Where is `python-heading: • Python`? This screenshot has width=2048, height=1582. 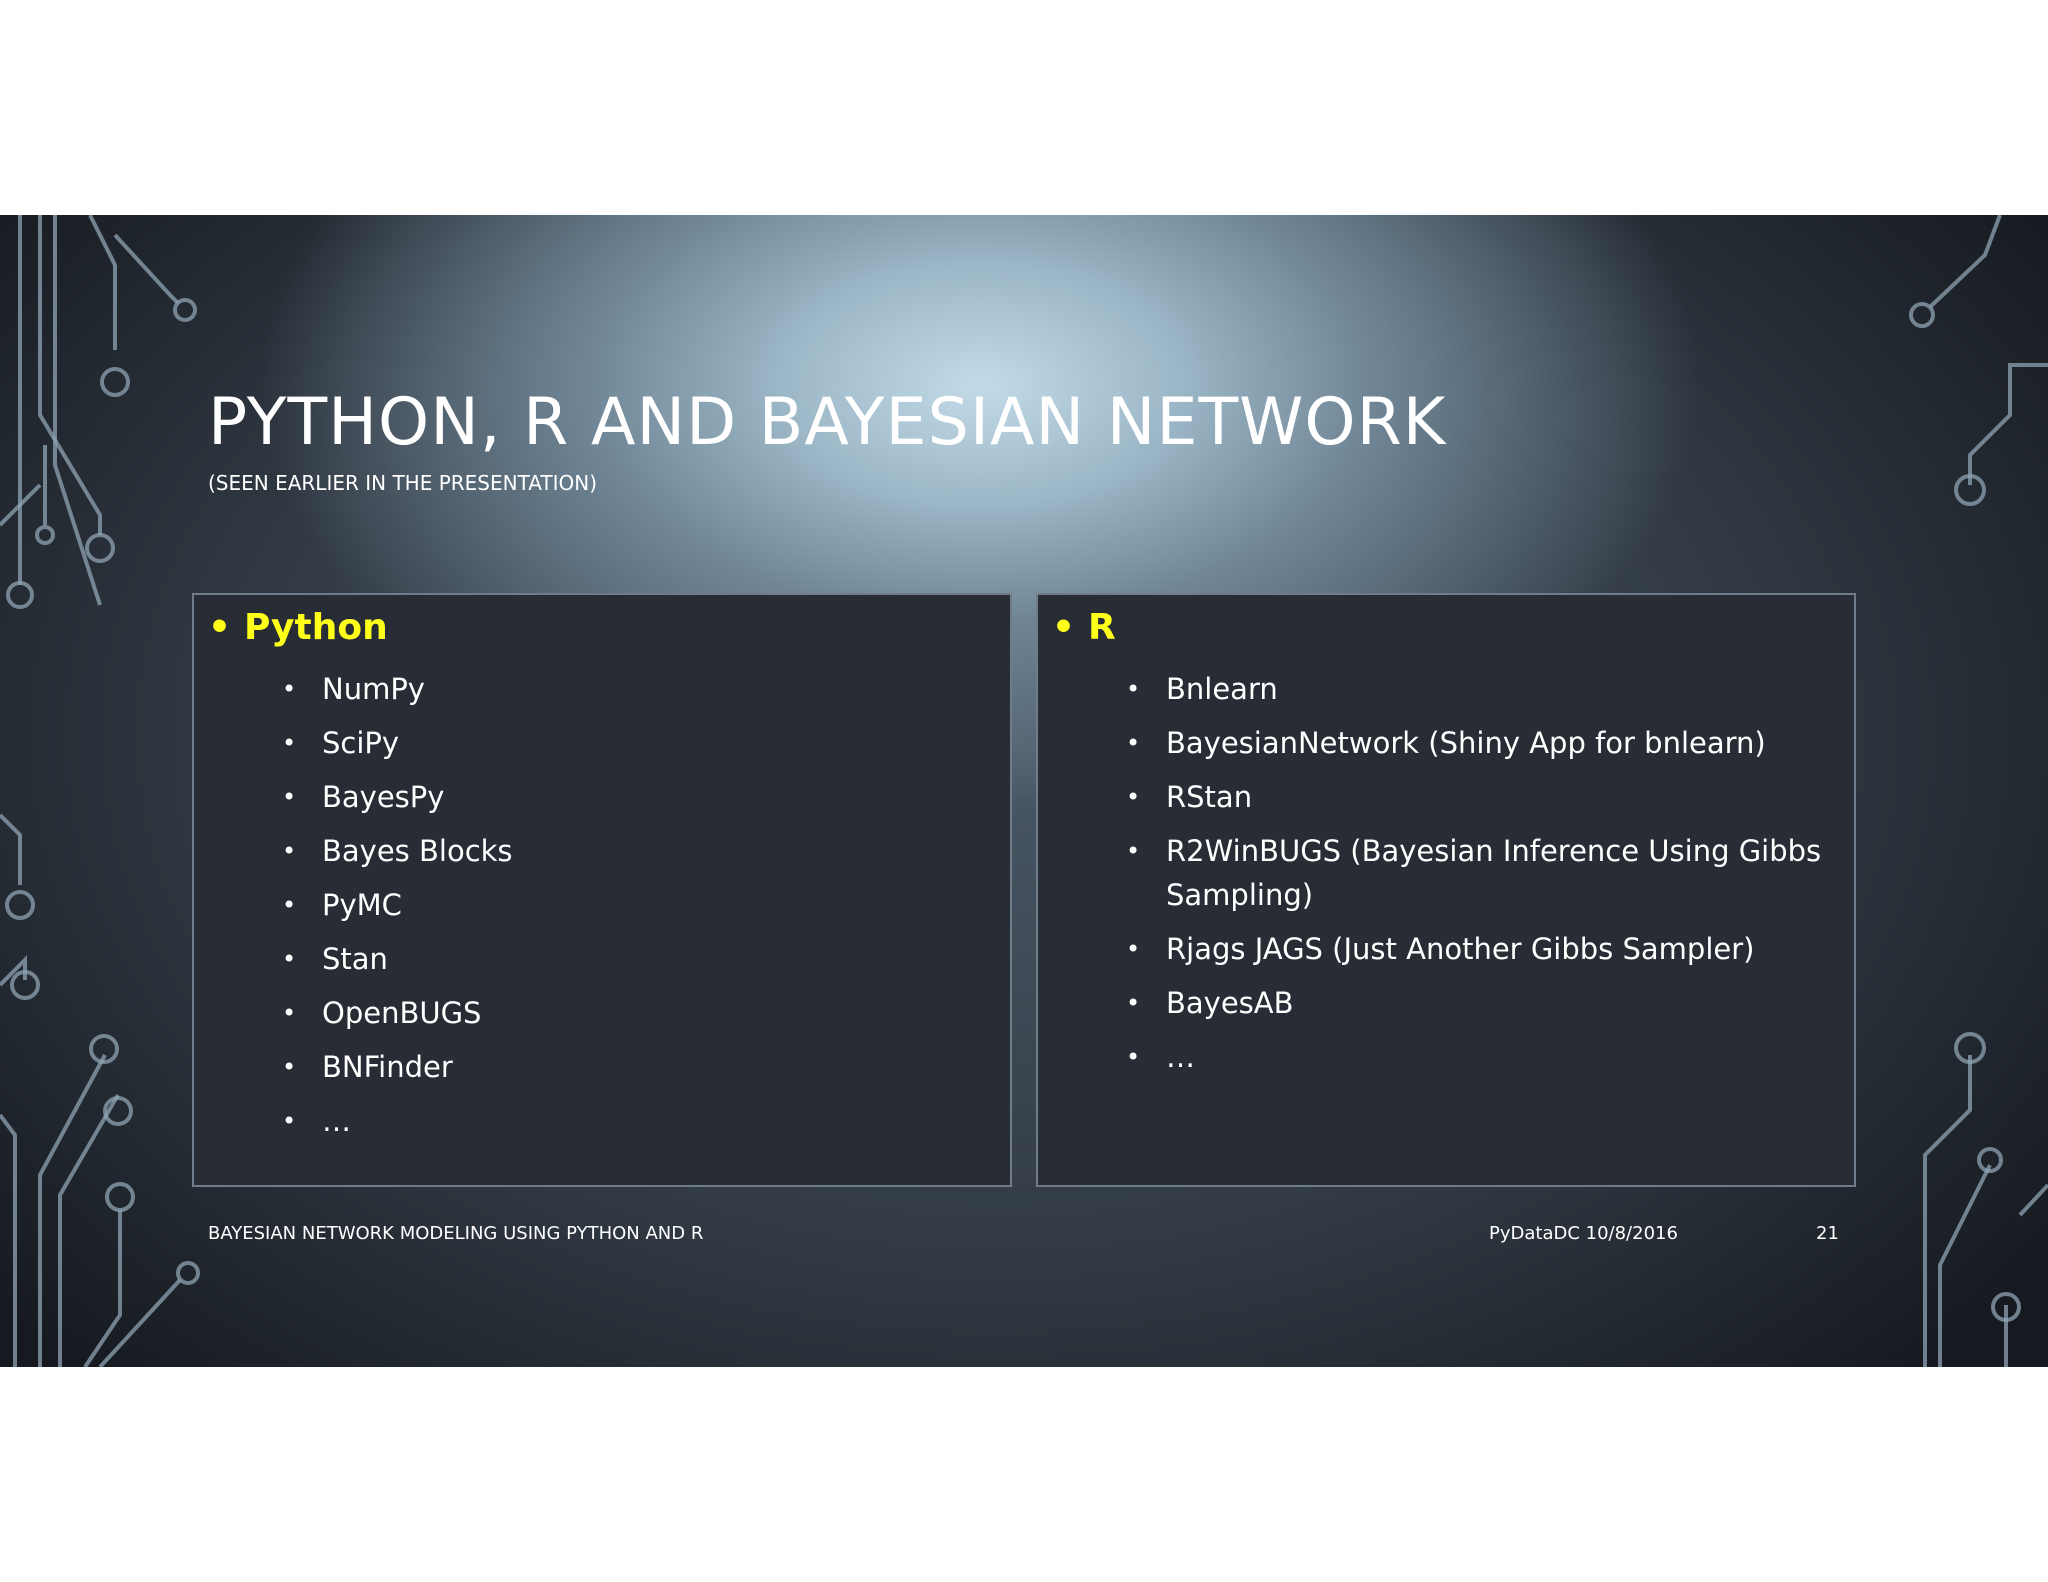 python-heading: • Python is located at coordinates (298, 627).